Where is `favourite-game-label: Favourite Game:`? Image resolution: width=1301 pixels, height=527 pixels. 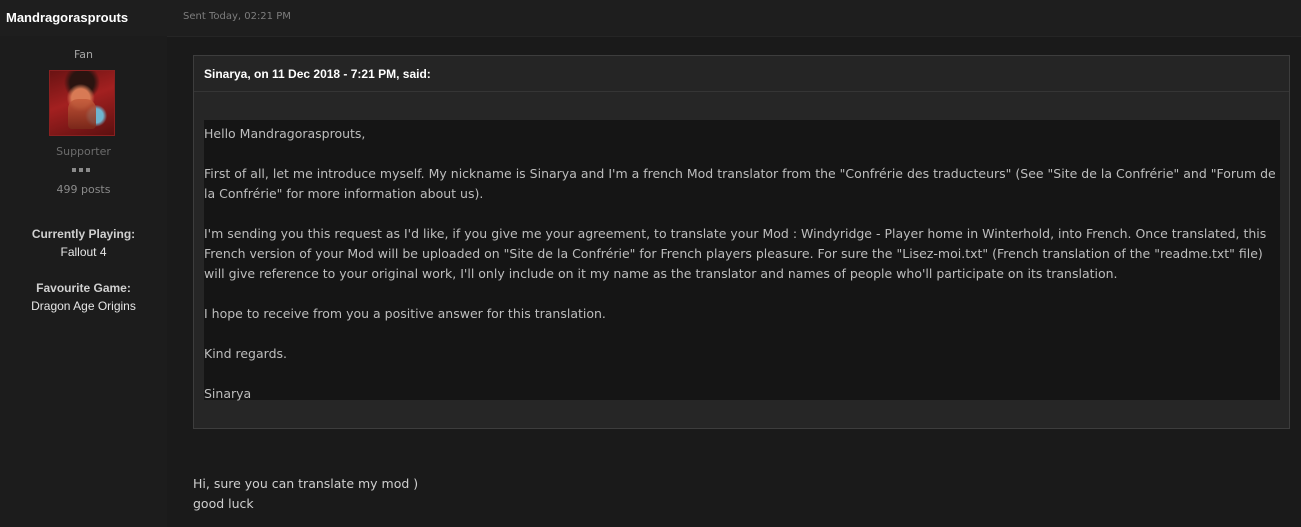 favourite-game-label: Favourite Game: is located at coordinates (83, 288).